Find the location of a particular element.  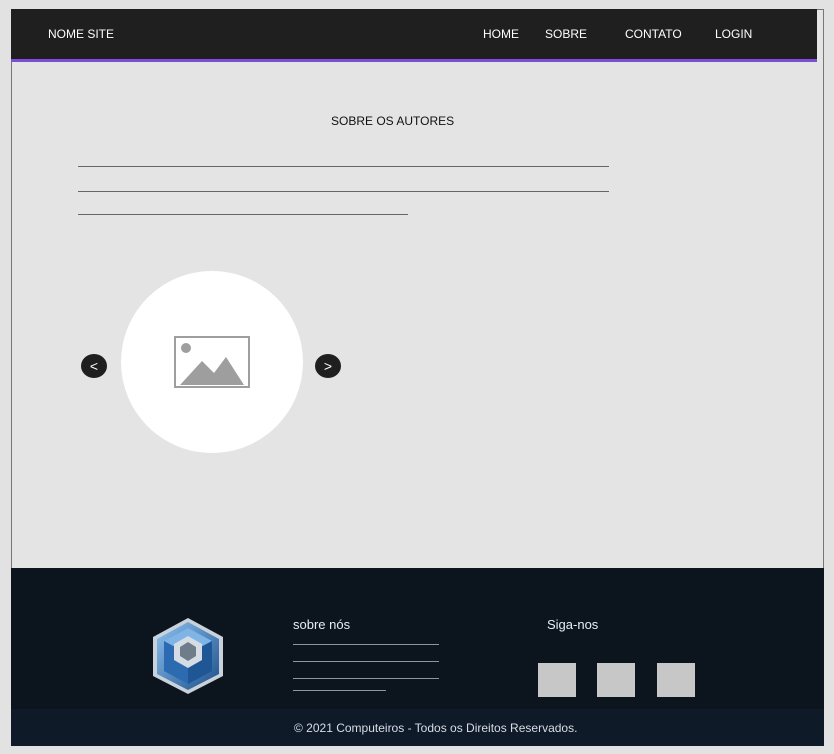

carousel-prev-button: < is located at coordinates (94, 366).